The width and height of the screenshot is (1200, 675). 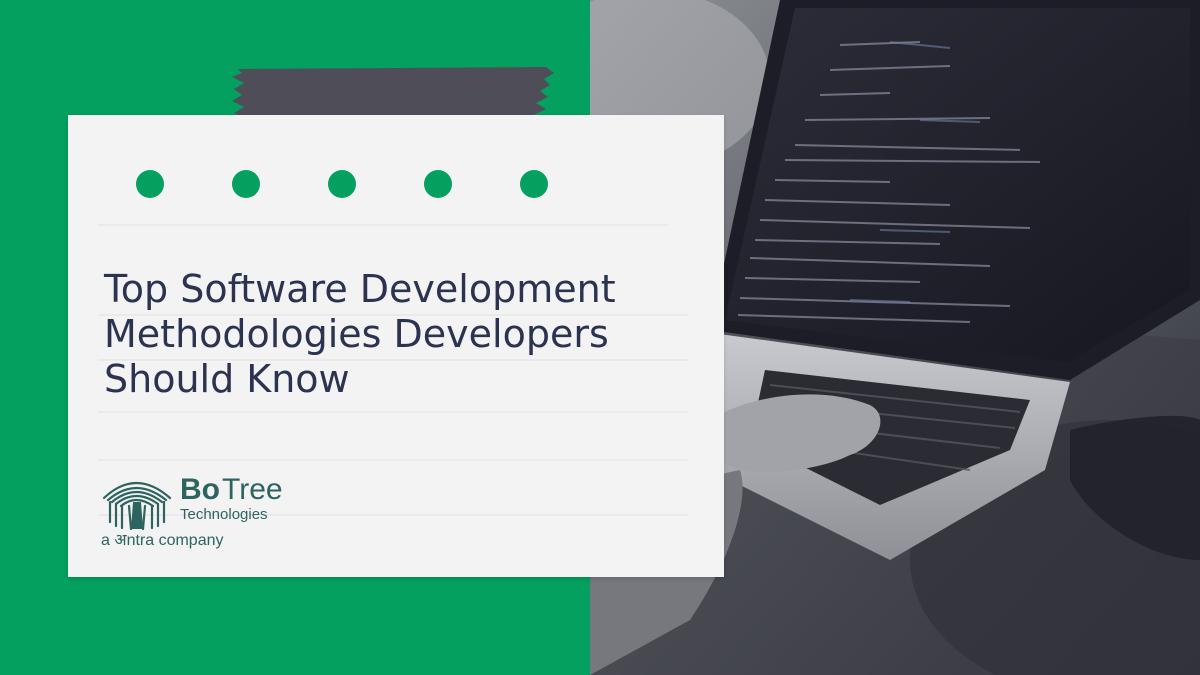 What do you see at coordinates (137, 505) in the screenshot?
I see `banyan-tree-logo-icon` at bounding box center [137, 505].